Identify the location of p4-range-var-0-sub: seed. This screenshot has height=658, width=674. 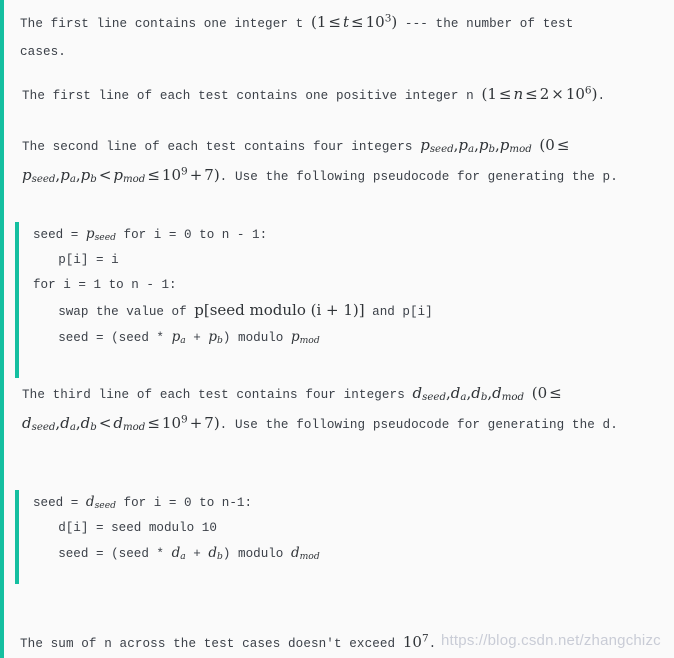
(43, 428).